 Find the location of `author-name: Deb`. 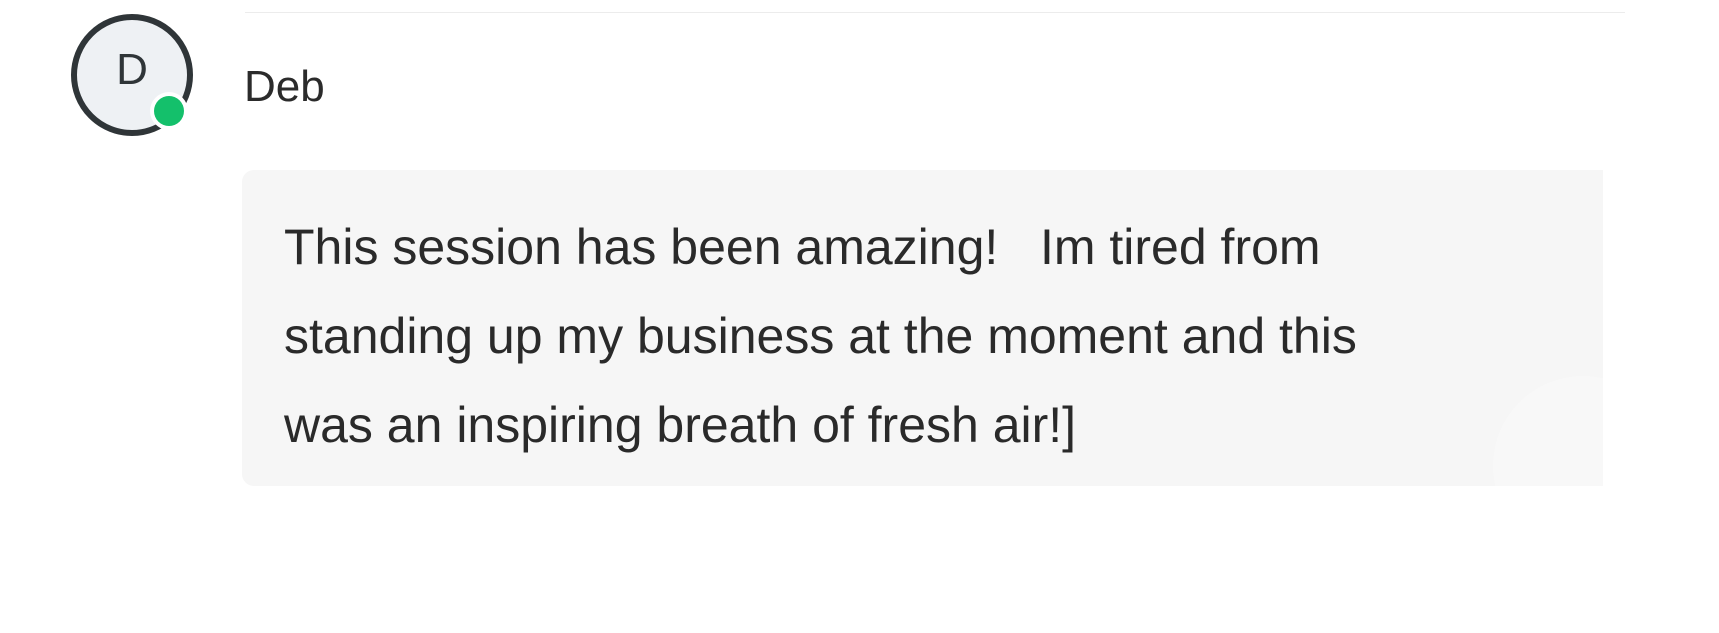

author-name: Deb is located at coordinates (284, 87).